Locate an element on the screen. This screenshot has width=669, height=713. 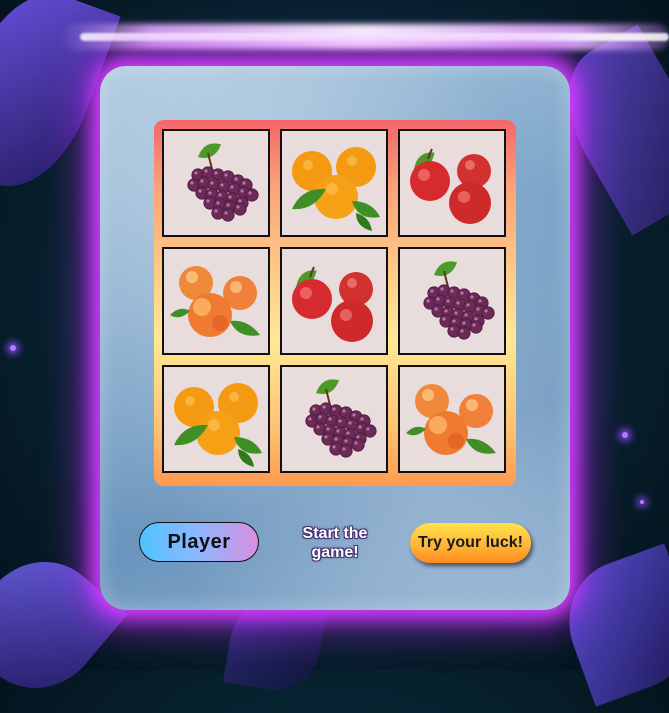
player-button: Player is located at coordinates (199, 542).